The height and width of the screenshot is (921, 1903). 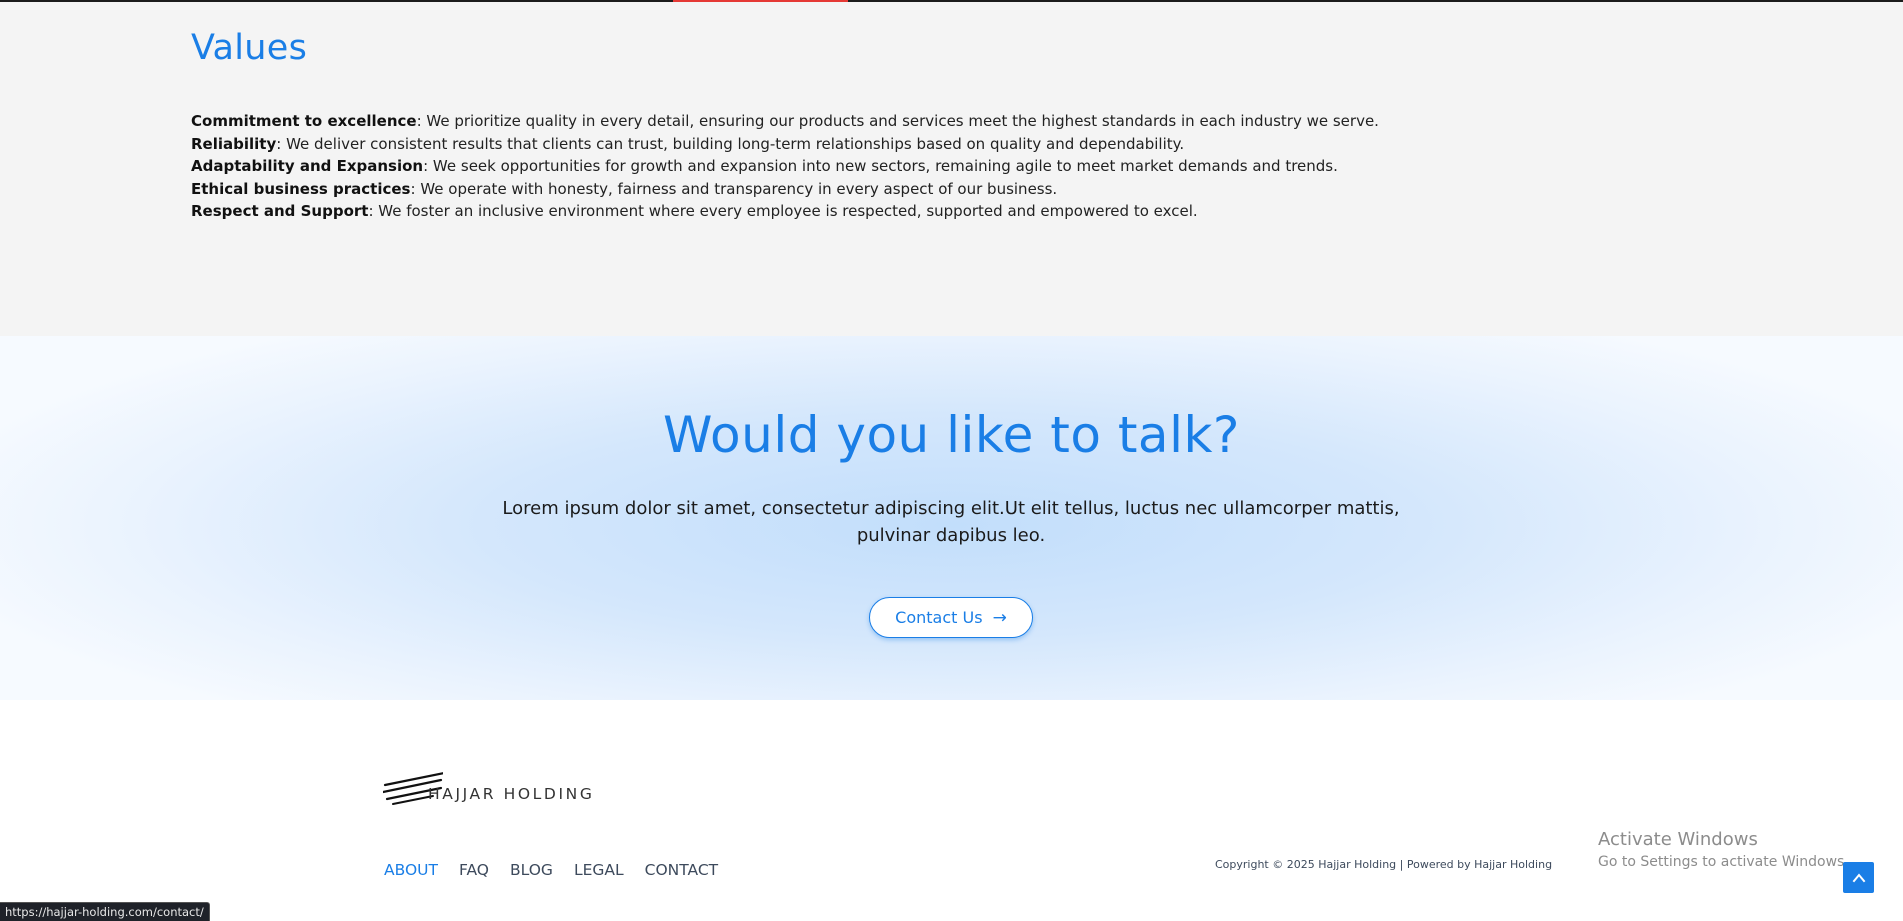 I want to click on values-heading: Values, so click(x=249, y=48).